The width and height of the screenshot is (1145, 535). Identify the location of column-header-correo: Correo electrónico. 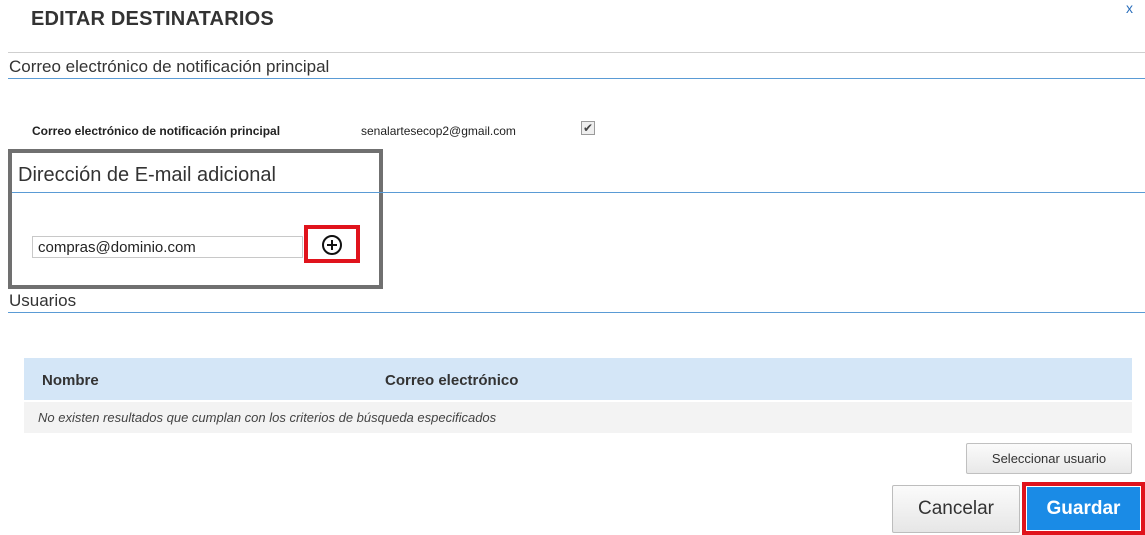
(452, 380).